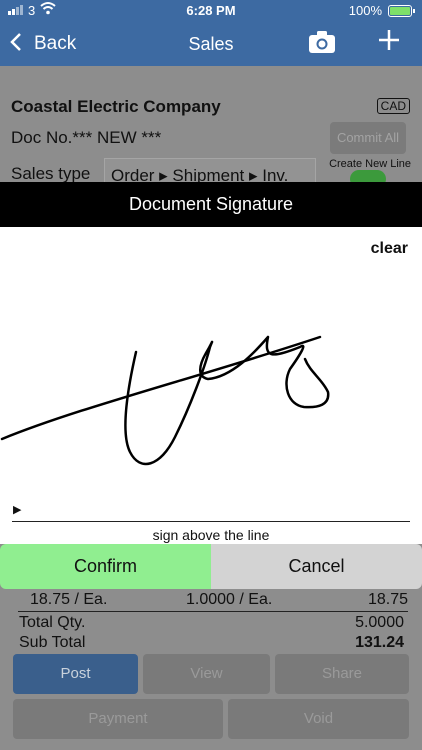  I want to click on signature-caption: sign above the line, so click(211, 535).